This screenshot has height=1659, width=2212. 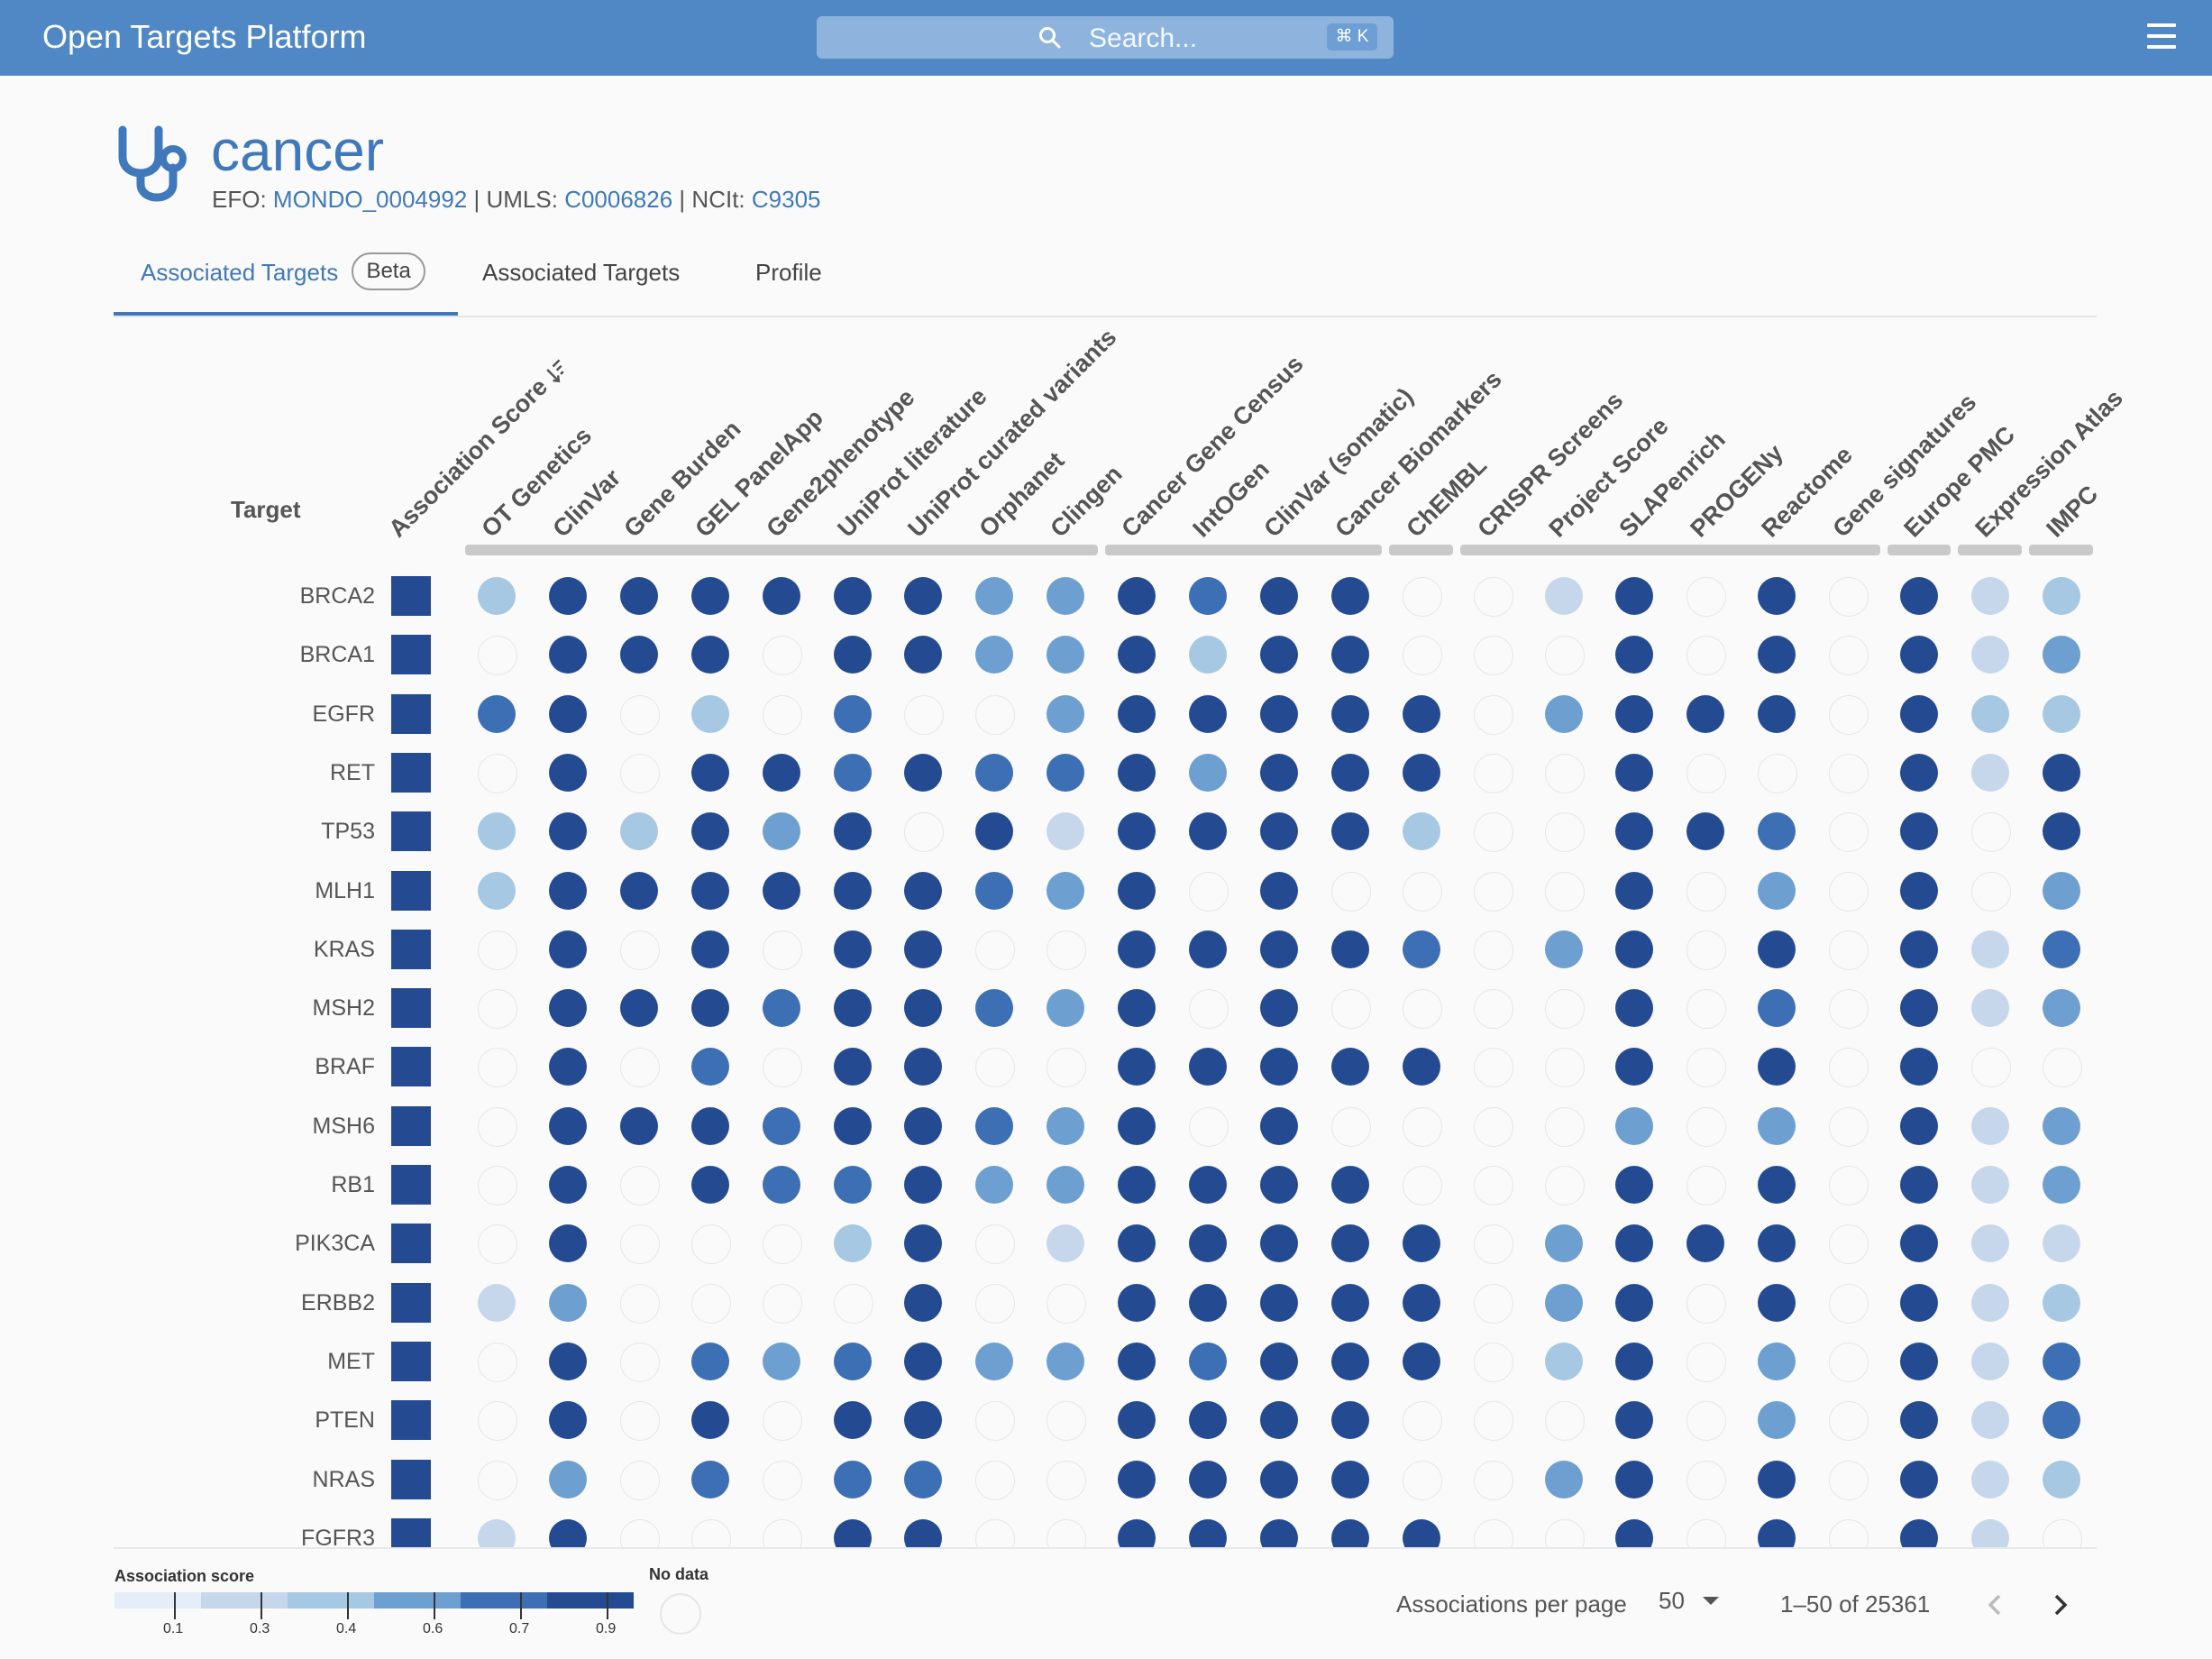 What do you see at coordinates (303, 1361) in the screenshot?
I see `target-label: MET` at bounding box center [303, 1361].